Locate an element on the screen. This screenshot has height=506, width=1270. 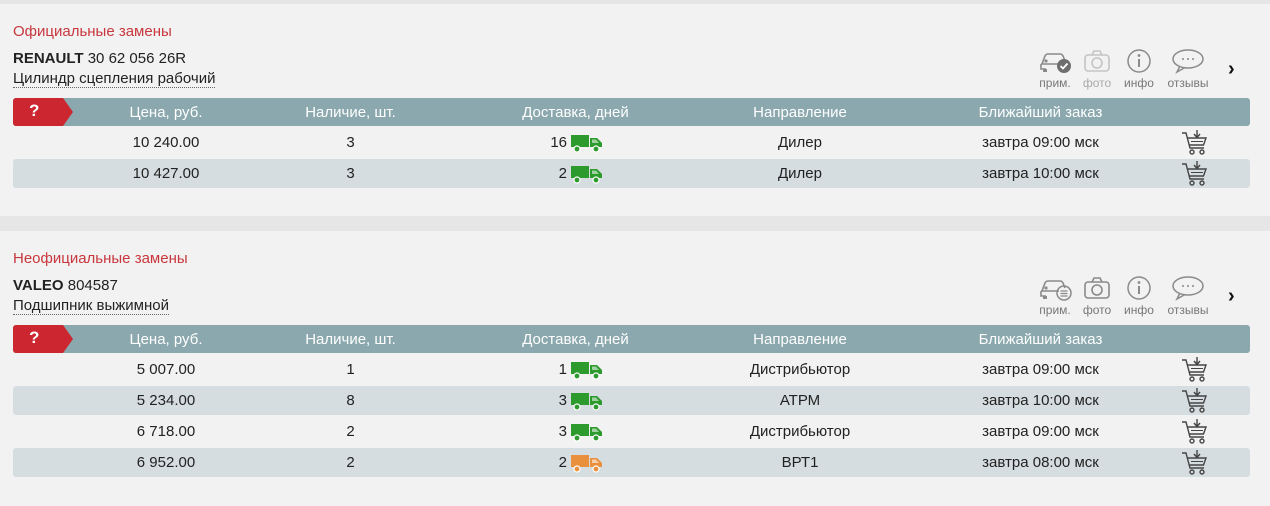
car-check-icon is located at coordinates (1055, 63).